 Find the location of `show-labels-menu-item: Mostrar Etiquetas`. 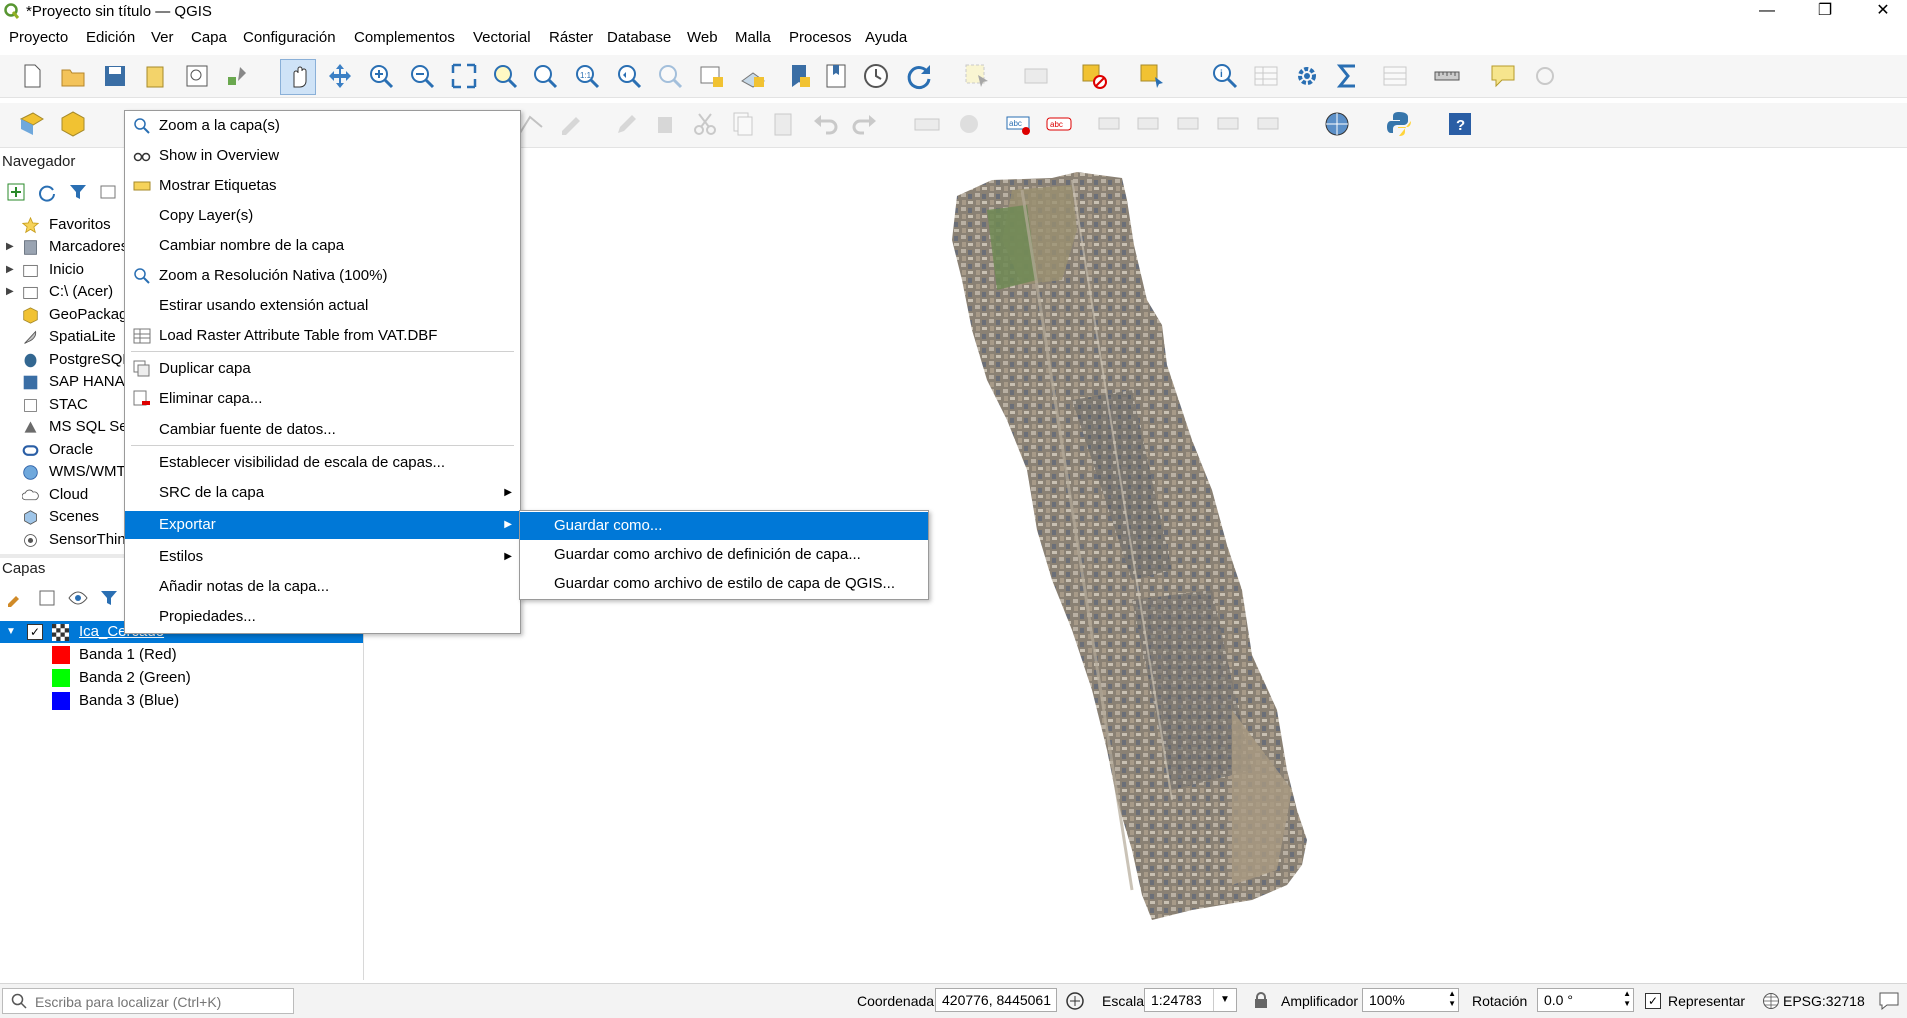

show-labels-menu-item: Mostrar Etiquetas is located at coordinates (322, 186).